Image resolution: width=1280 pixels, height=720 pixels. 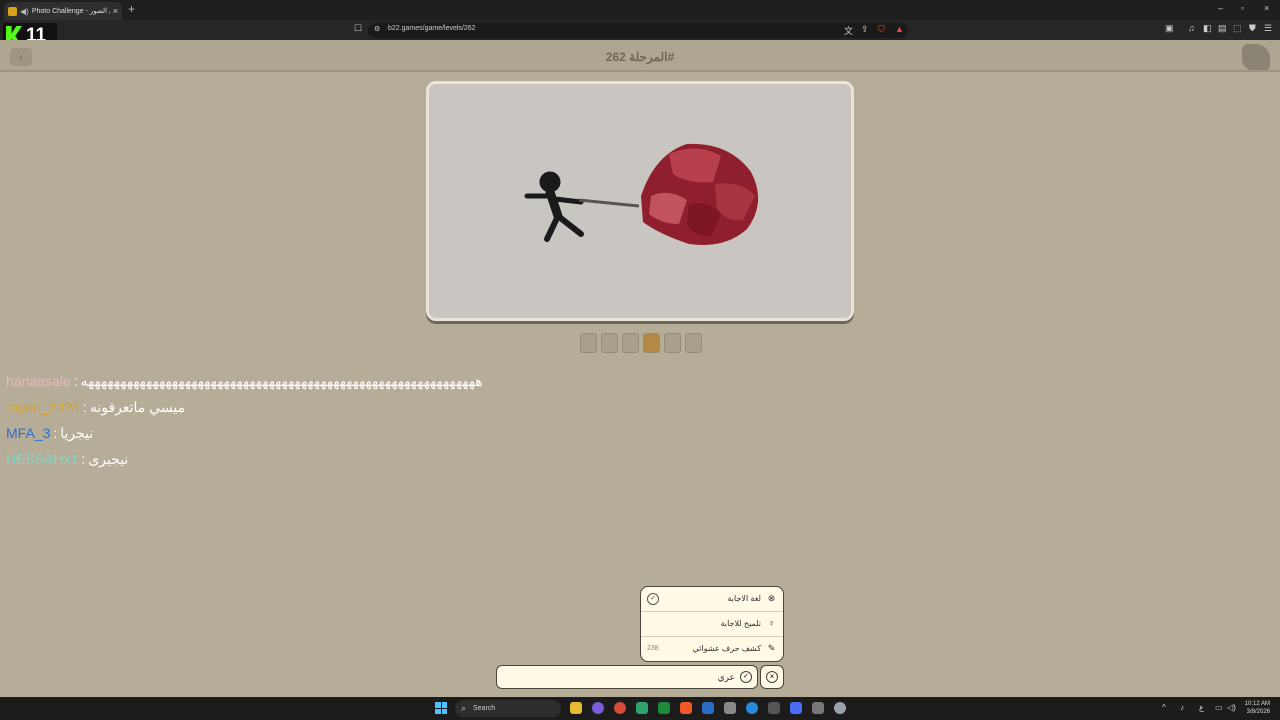 I want to click on language-indicator: ع, so click(x=1201, y=707).